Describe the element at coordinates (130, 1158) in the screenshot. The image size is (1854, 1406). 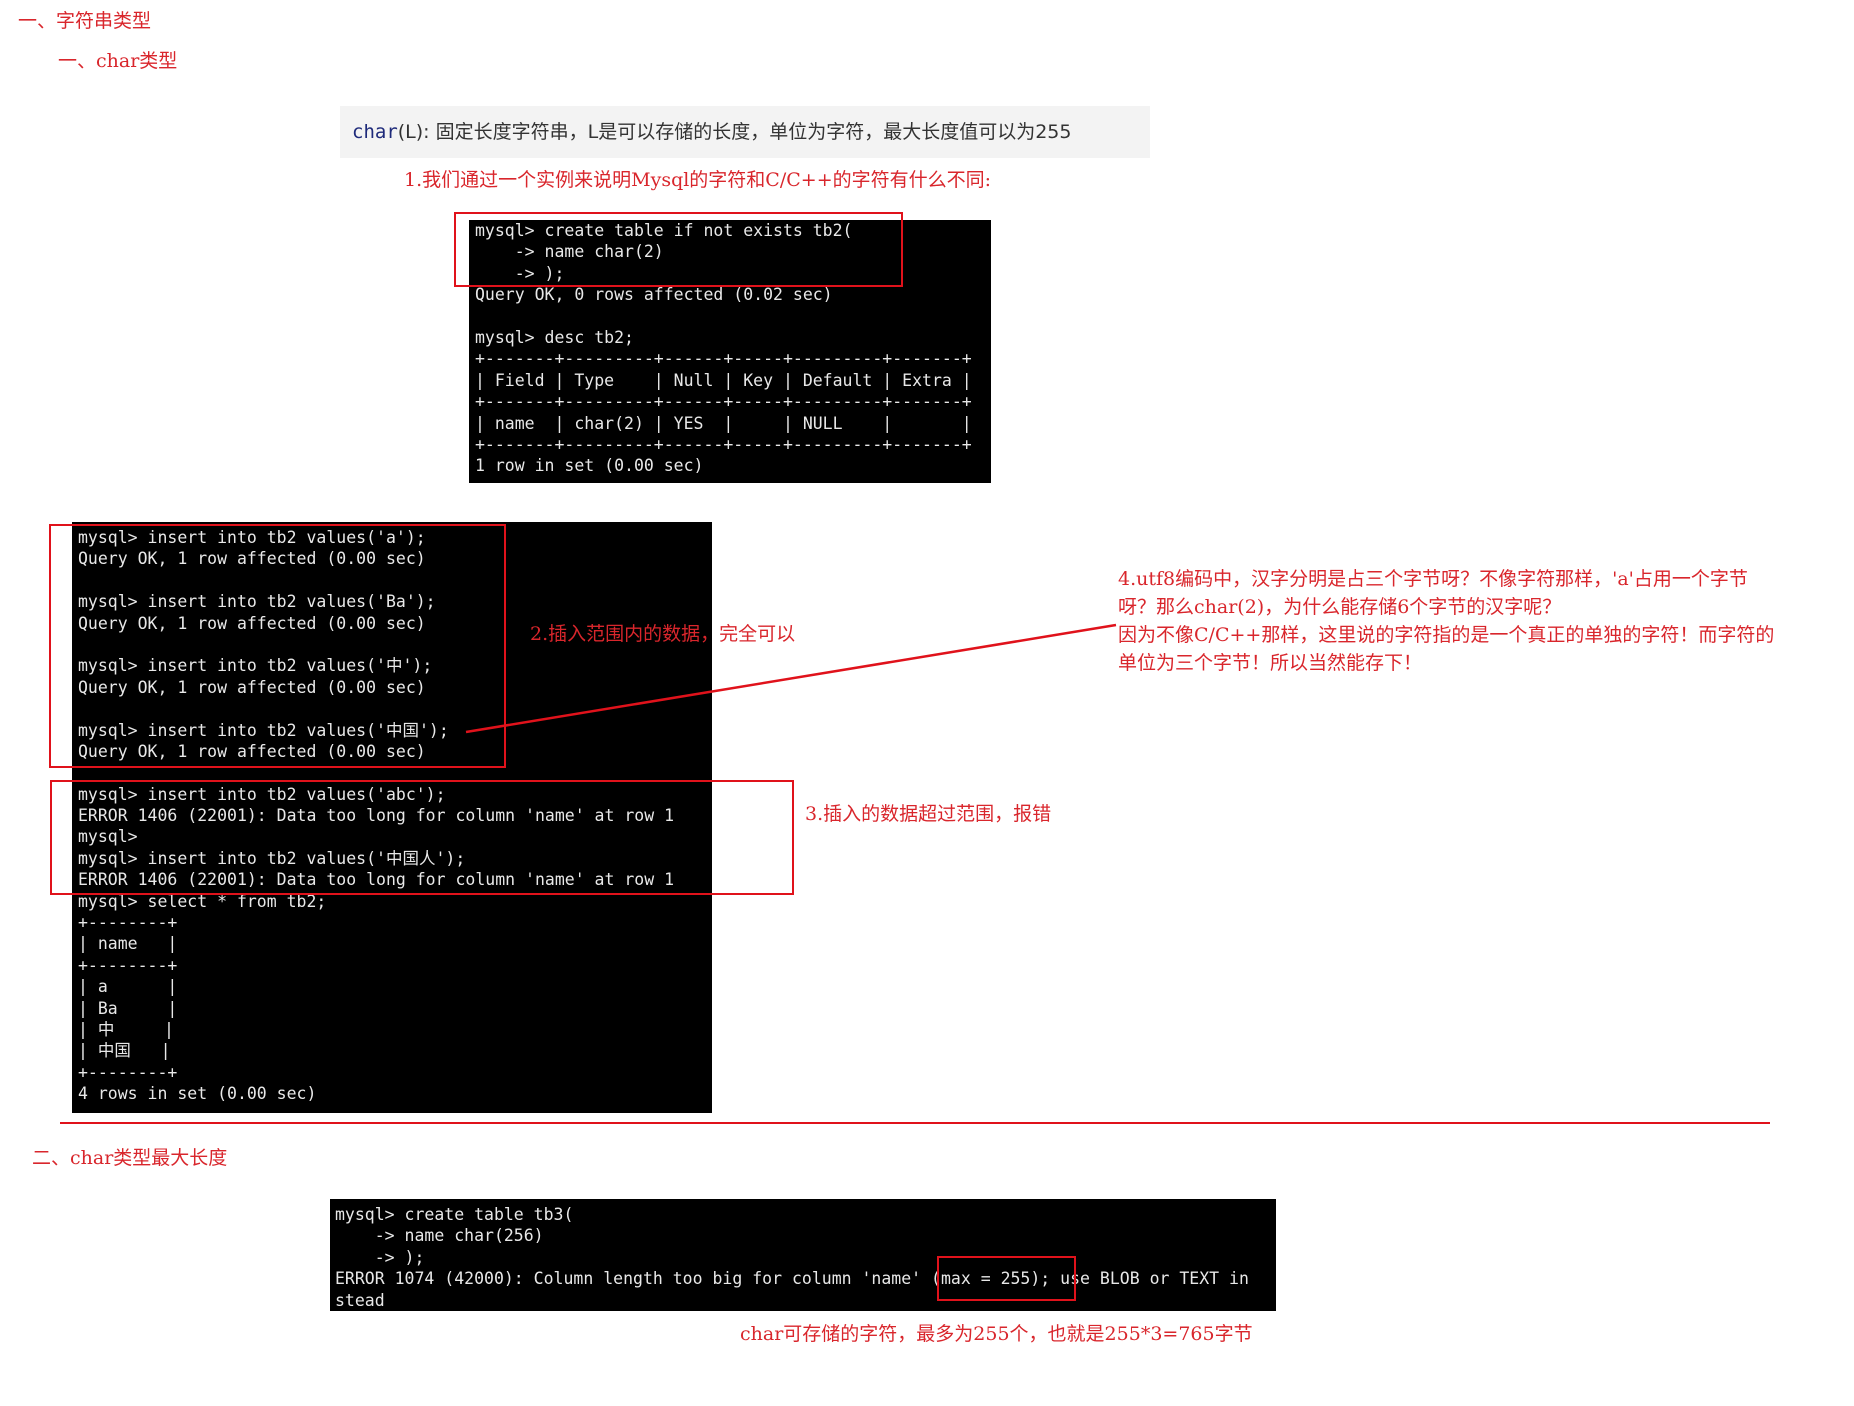
I see `section-heading-char-max-length: 二、char类型最大长度` at that location.